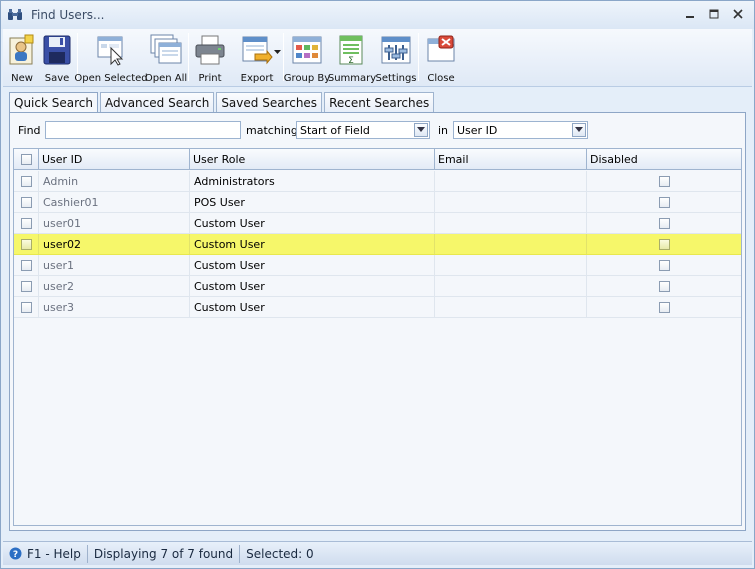  I want to click on selected-status: Selected: 0, so click(280, 553).